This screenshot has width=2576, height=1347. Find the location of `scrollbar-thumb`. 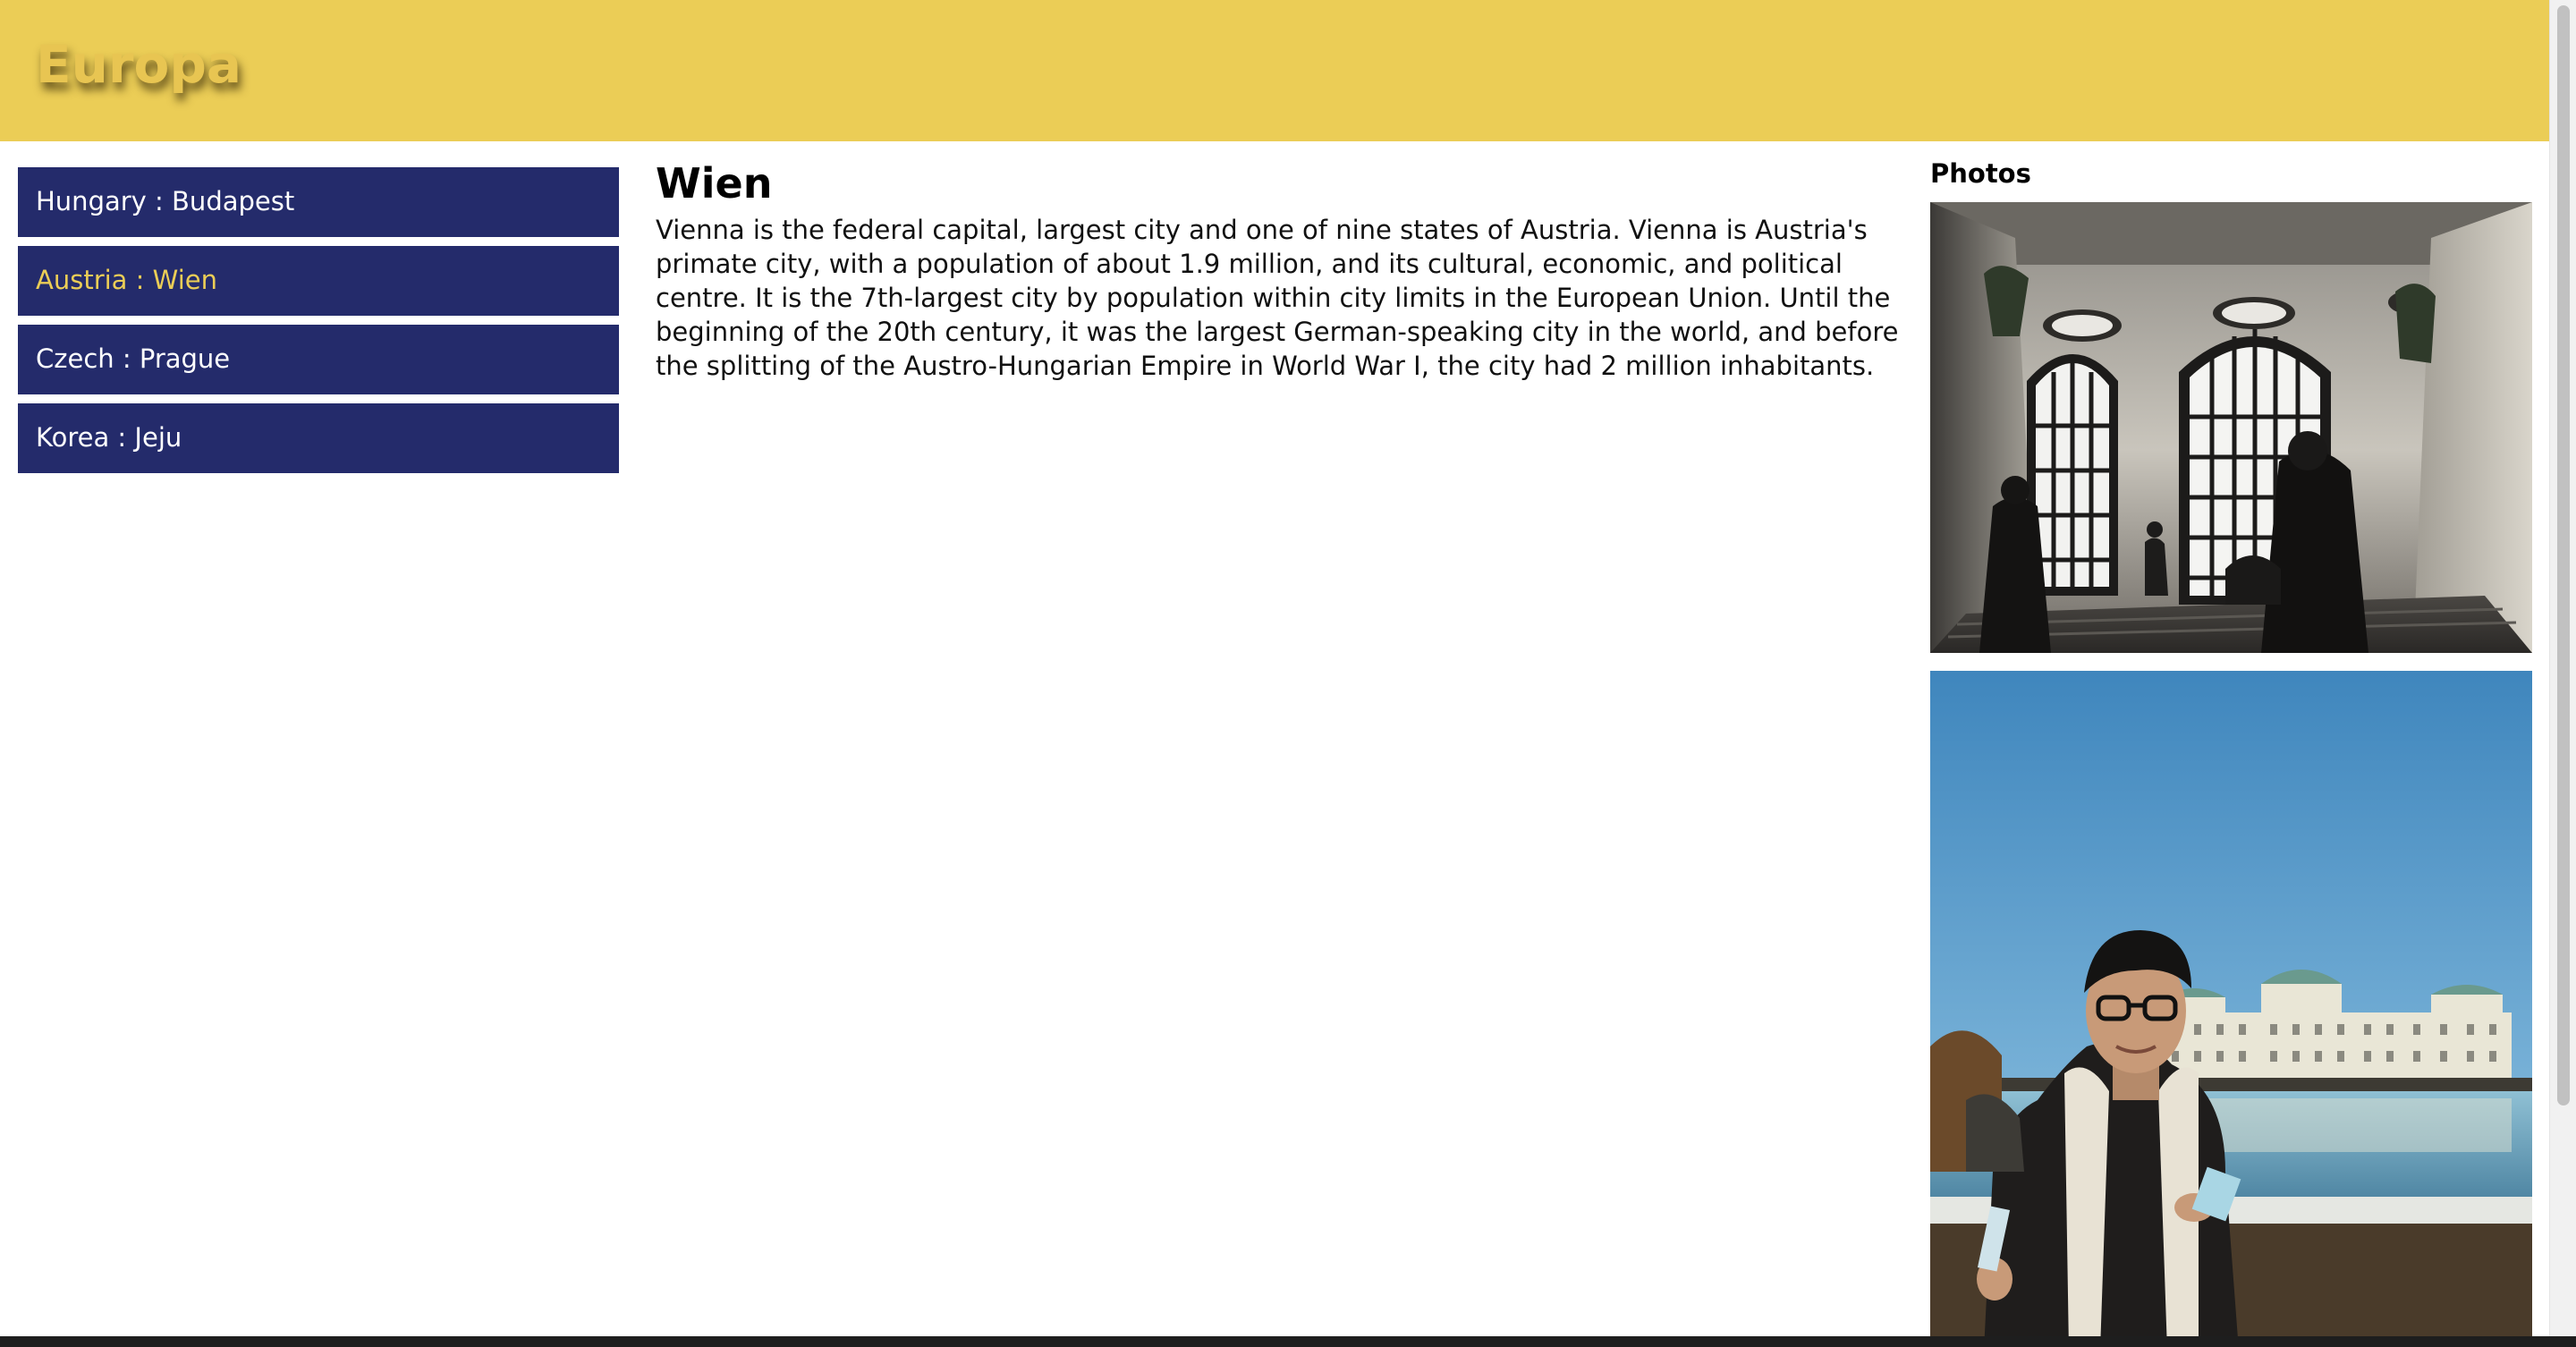

scrollbar-thumb is located at coordinates (2563, 555).